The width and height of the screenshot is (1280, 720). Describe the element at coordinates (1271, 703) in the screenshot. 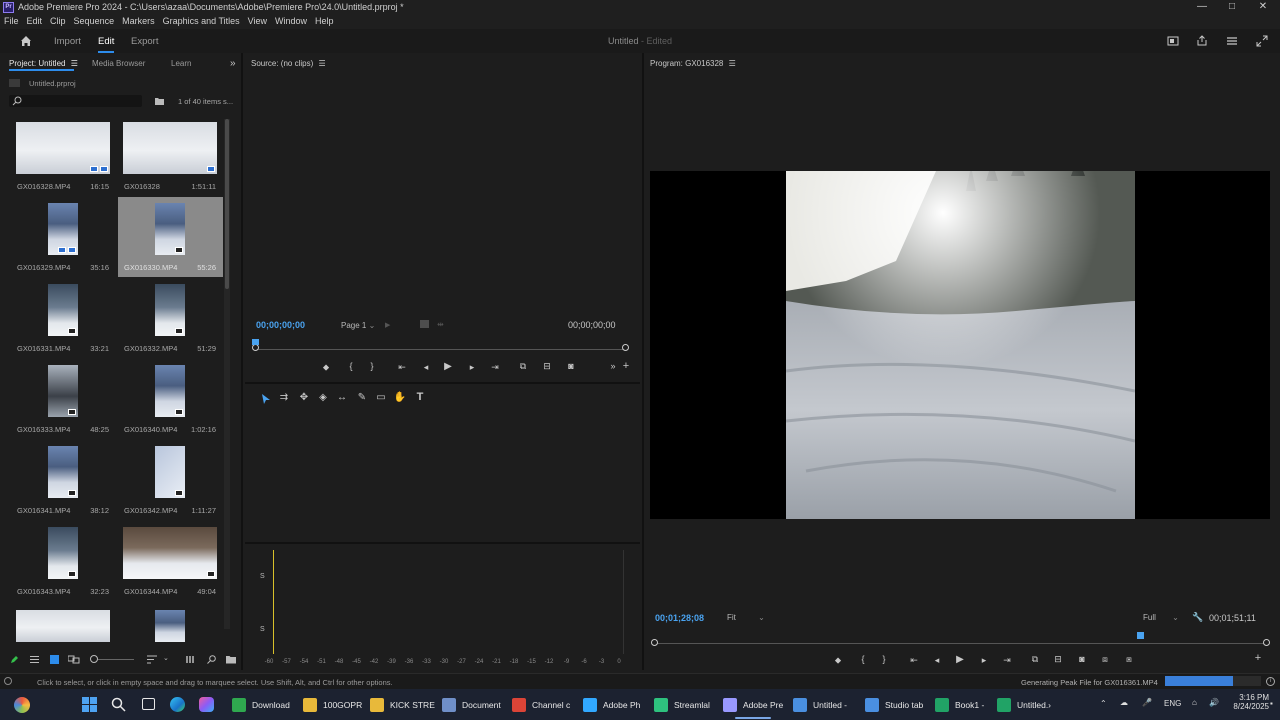

I see `notifications-icon: ▪` at that location.